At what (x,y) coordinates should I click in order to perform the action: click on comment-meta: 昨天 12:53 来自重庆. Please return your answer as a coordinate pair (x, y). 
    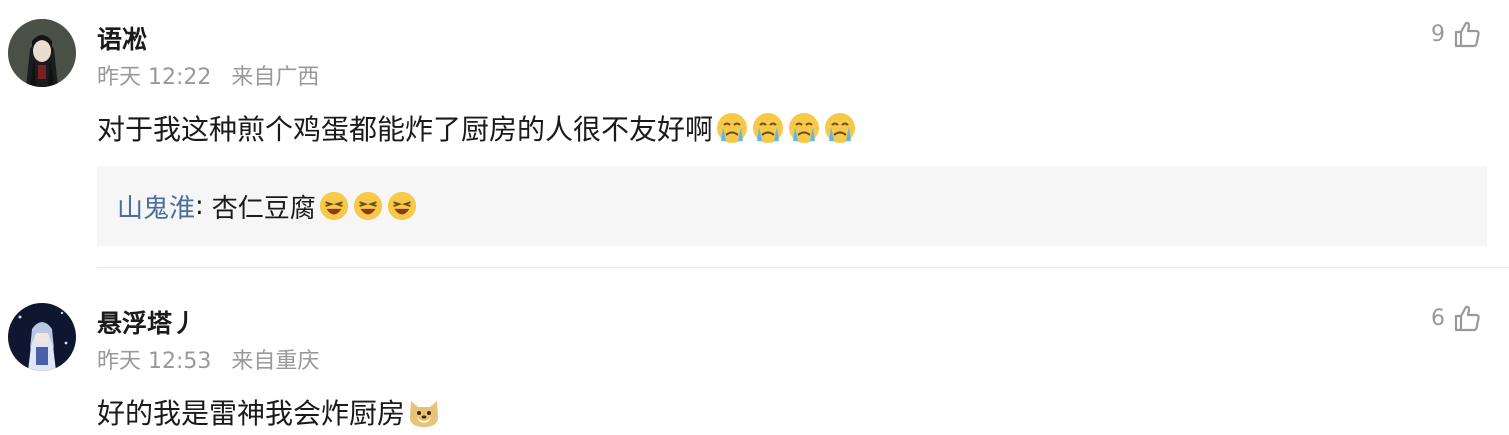
    Looking at the image, I should click on (208, 359).